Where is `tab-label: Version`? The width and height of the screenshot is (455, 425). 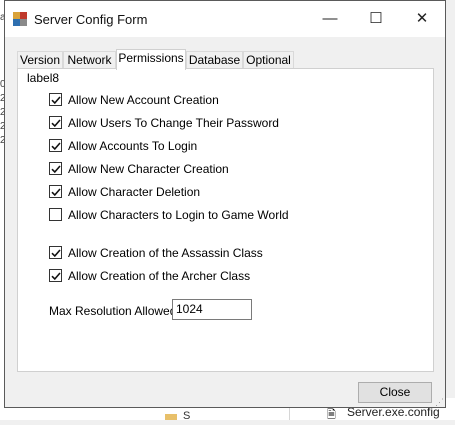
tab-label: Version is located at coordinates (40, 60).